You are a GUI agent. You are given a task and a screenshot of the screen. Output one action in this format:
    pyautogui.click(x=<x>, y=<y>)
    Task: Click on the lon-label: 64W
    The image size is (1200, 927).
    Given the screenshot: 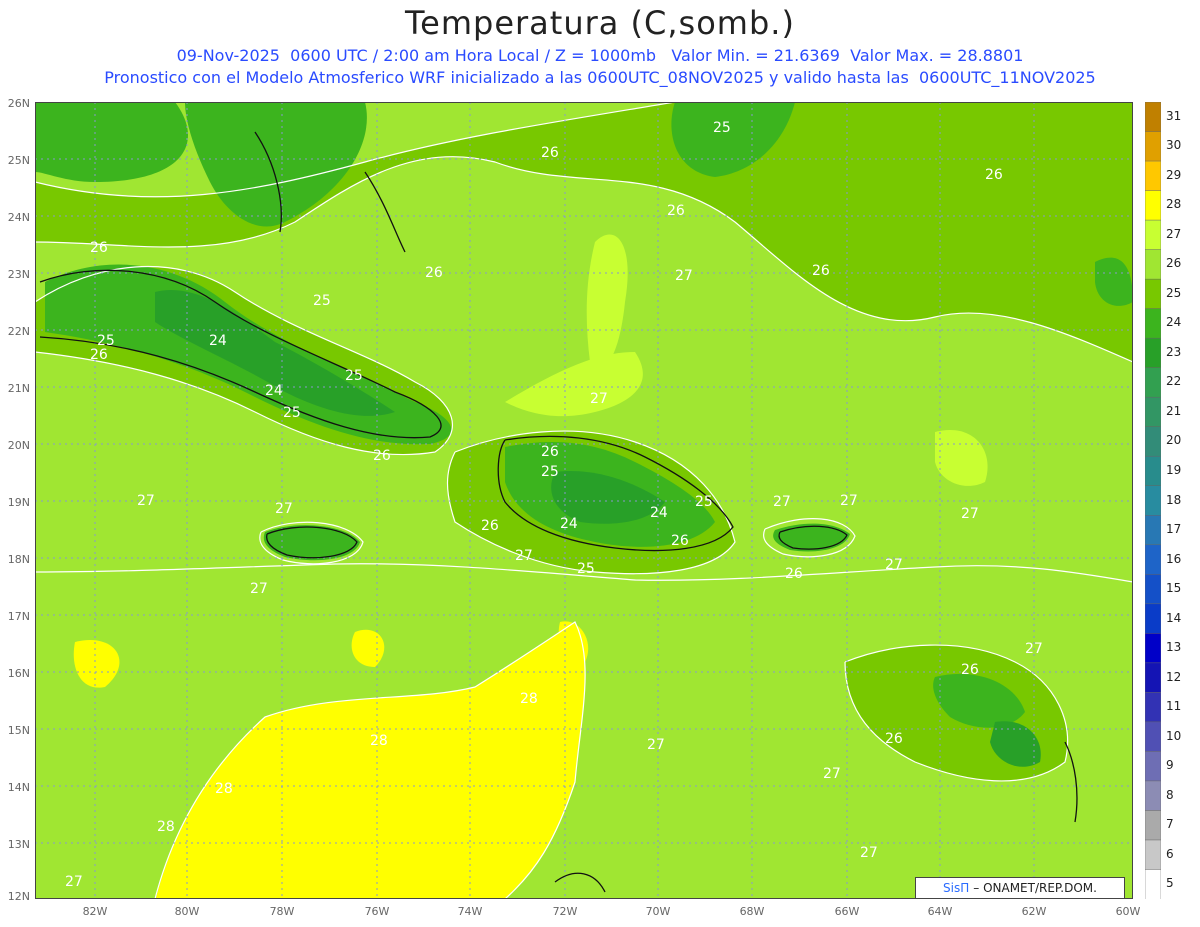 What is the action you would take?
    pyautogui.click(x=940, y=911)
    